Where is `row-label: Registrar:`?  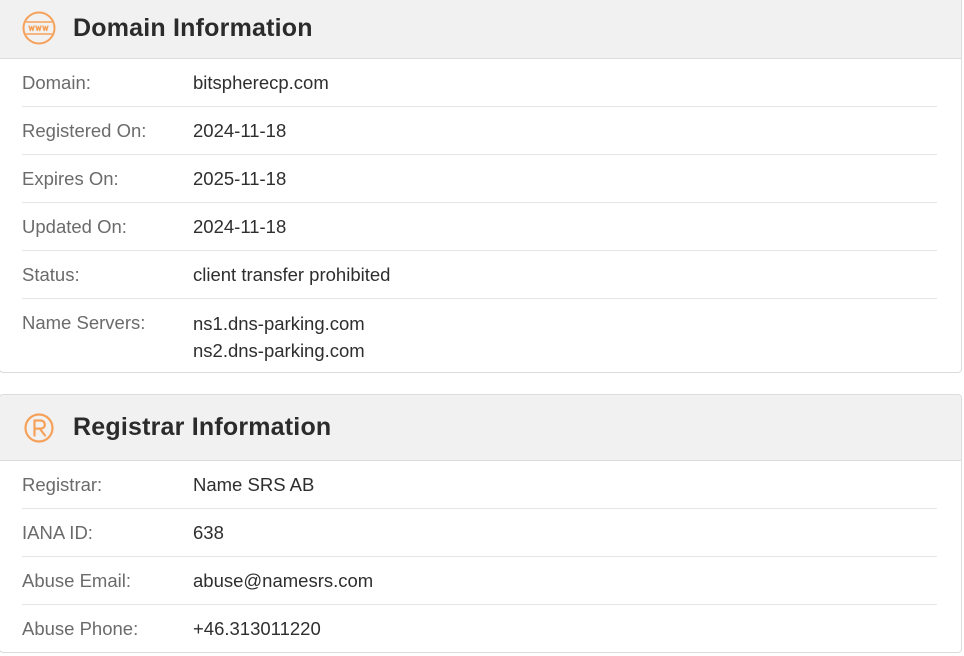
row-label: Registrar: is located at coordinates (62, 484).